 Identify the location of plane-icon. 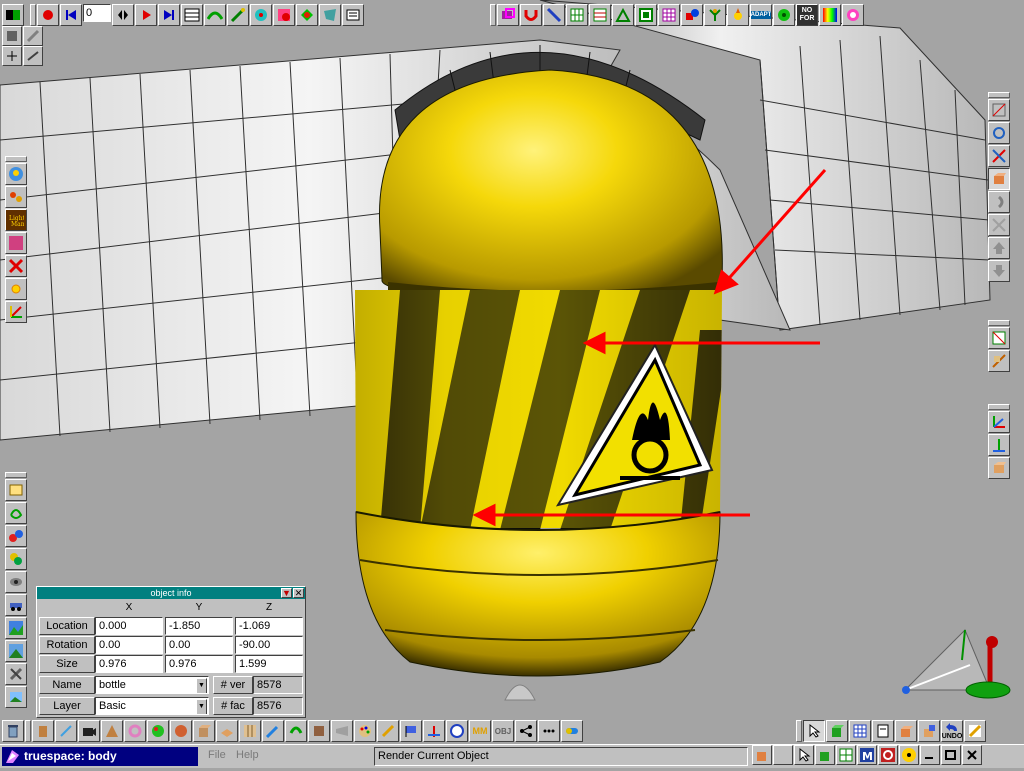
(227, 731).